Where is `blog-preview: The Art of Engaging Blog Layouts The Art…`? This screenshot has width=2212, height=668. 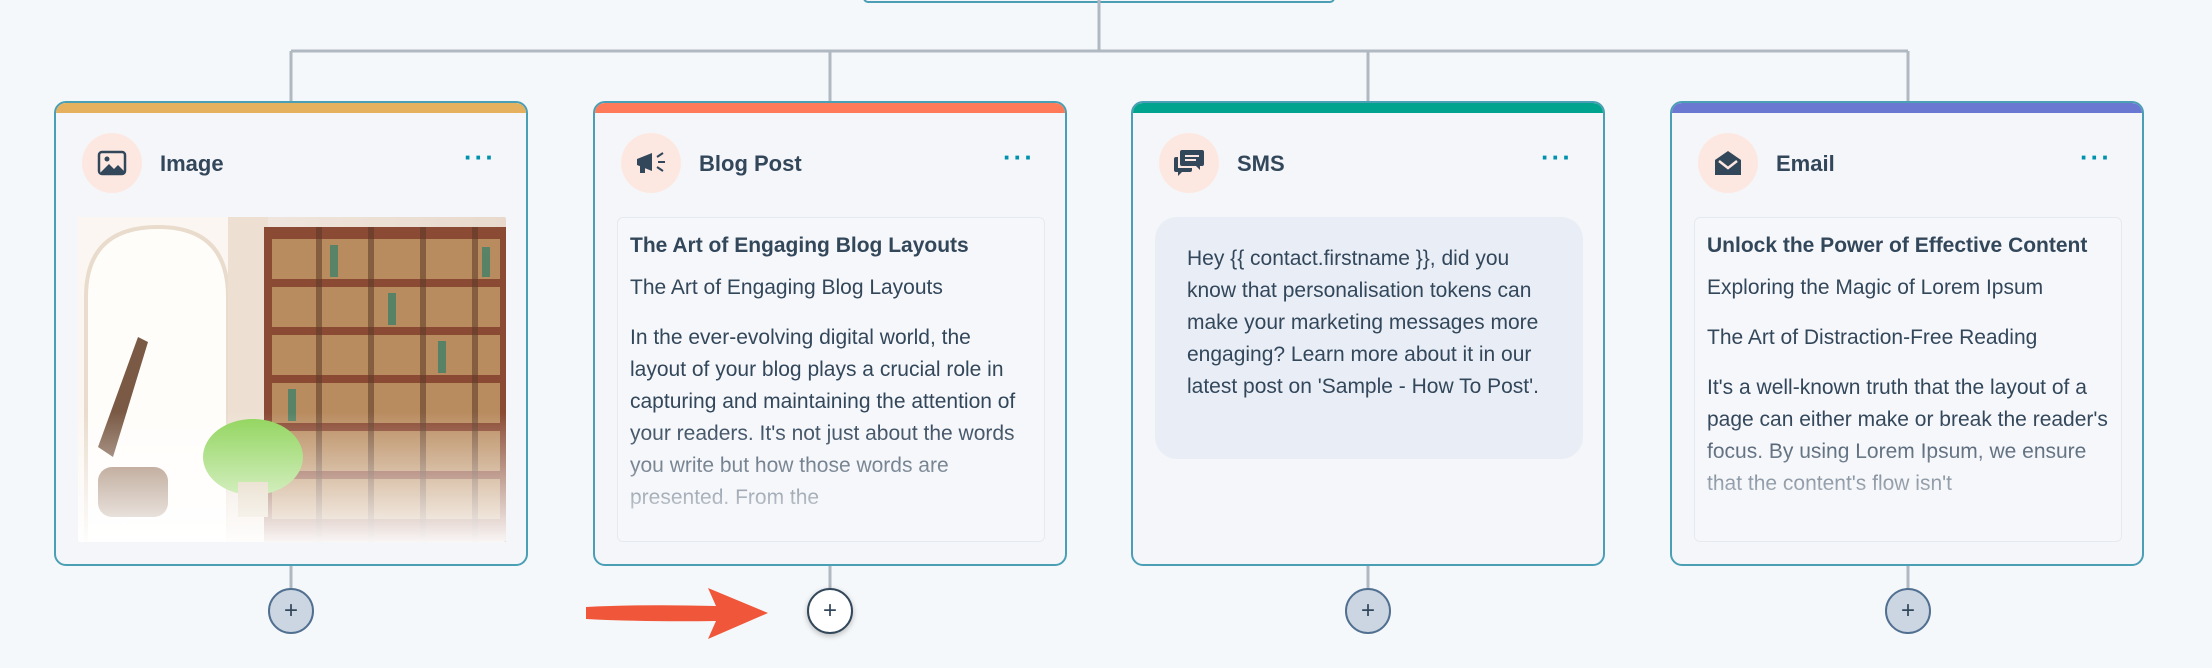 blog-preview: The Art of Engaging Blog Layouts The Art… is located at coordinates (831, 379).